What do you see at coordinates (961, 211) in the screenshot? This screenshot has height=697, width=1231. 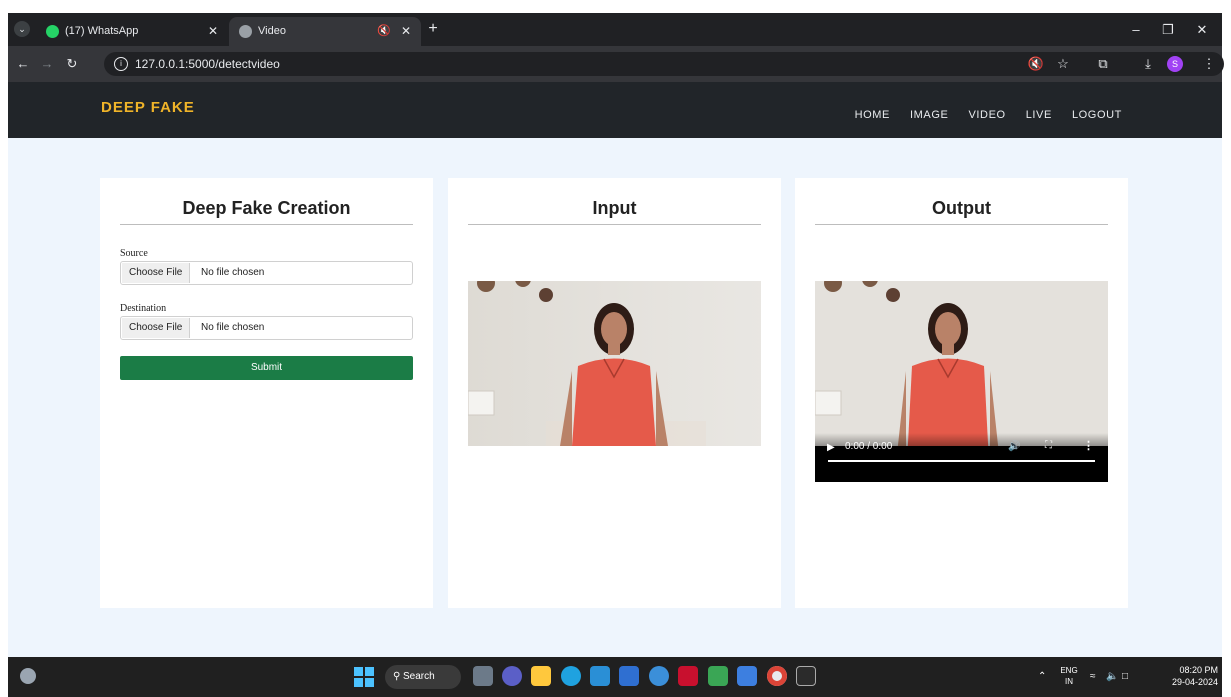 I see `card-title: Output` at bounding box center [961, 211].